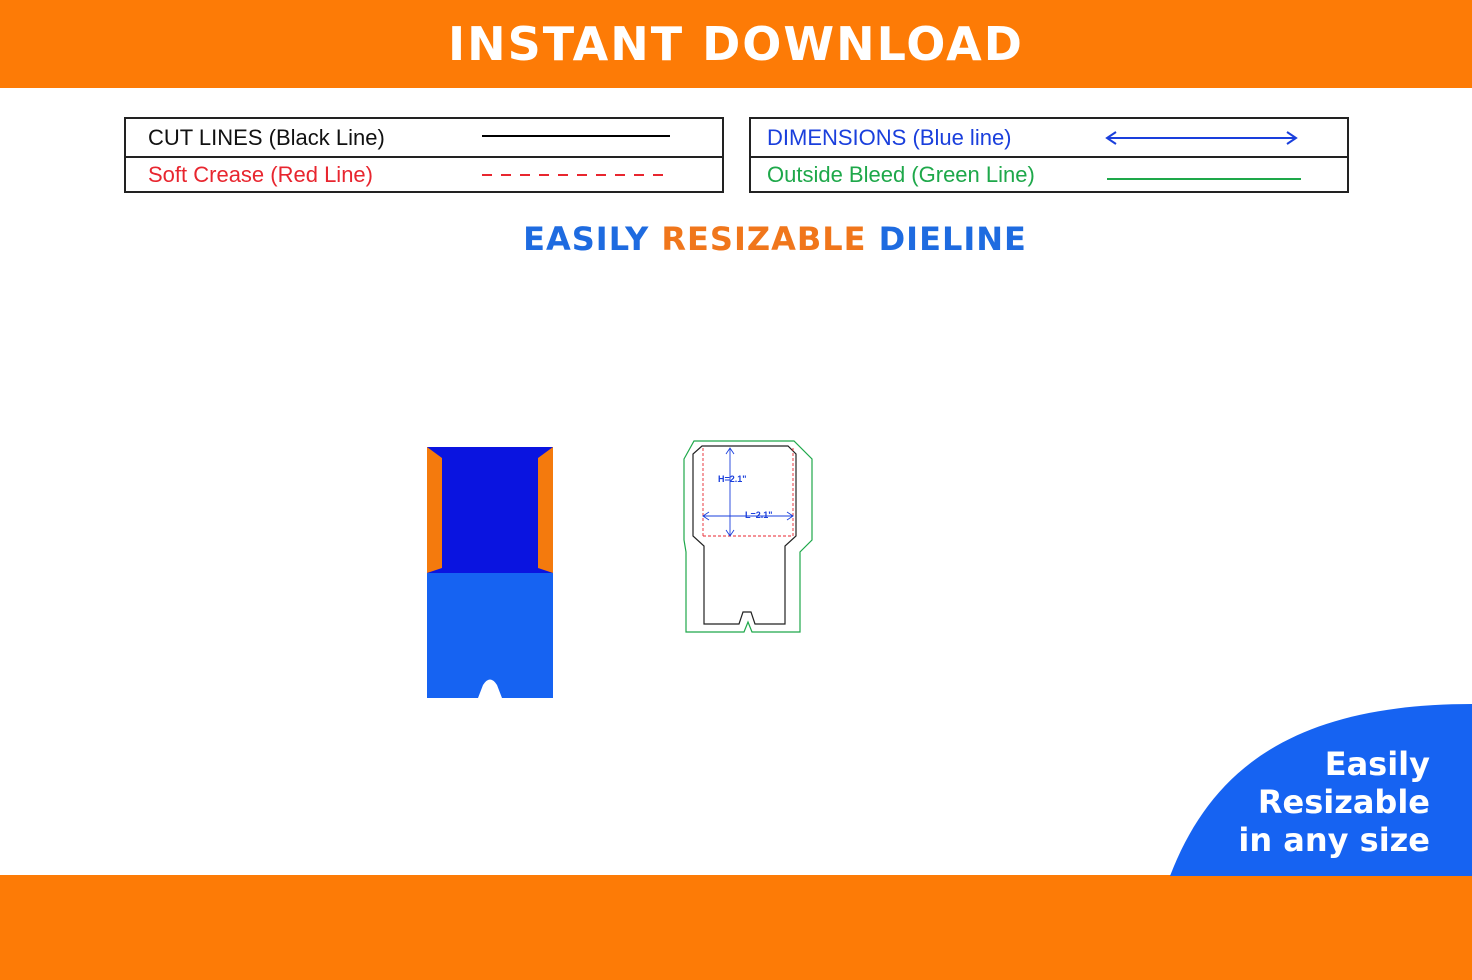  What do you see at coordinates (424, 138) in the screenshot?
I see `legend-row-cut-lines: CUT LINES (Black Line)` at bounding box center [424, 138].